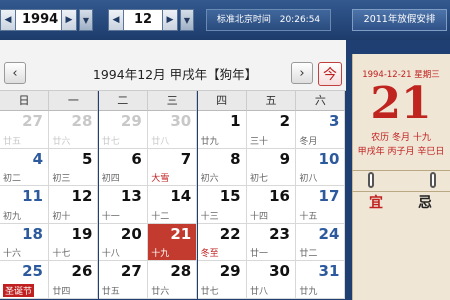 The height and width of the screenshot is (300, 450). What do you see at coordinates (173, 242) in the screenshot?
I see `day-cell: 21 十九` at bounding box center [173, 242].